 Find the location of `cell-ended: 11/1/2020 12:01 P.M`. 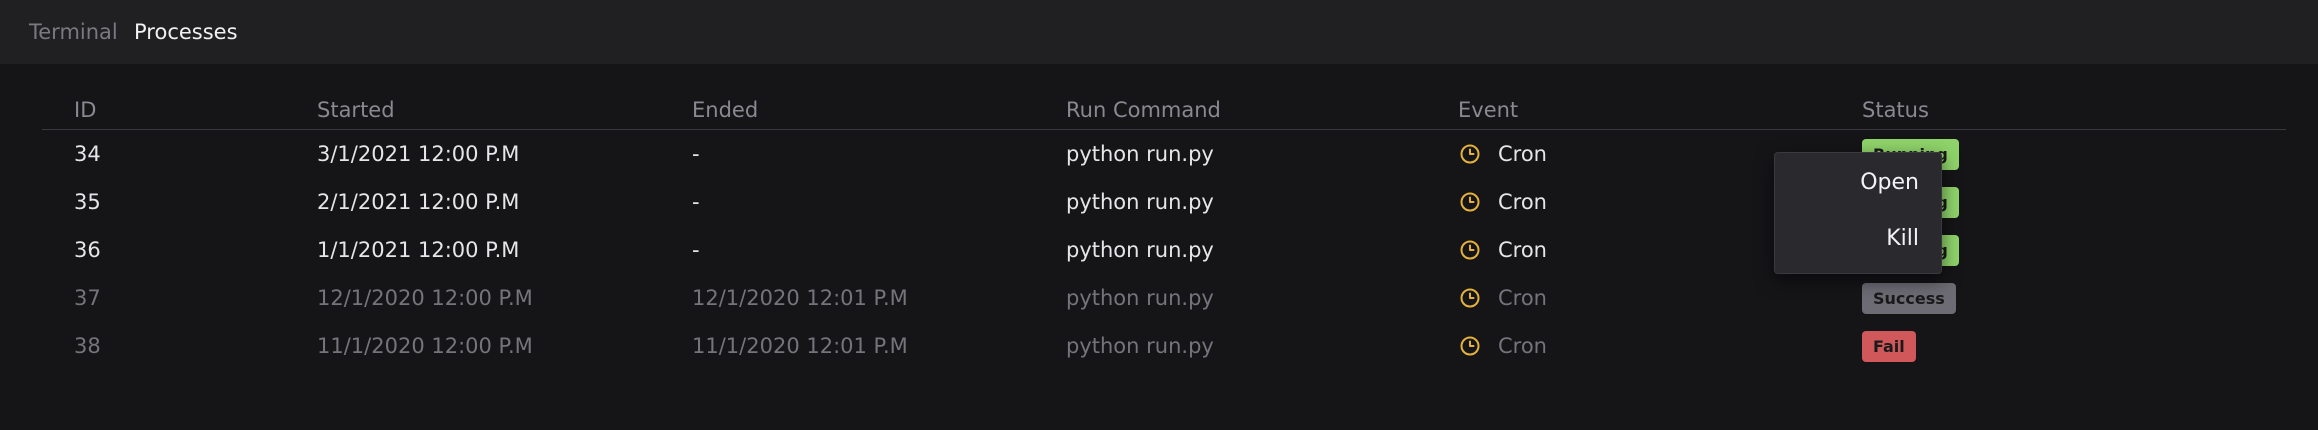

cell-ended: 11/1/2020 12:01 P.M is located at coordinates (800, 346).